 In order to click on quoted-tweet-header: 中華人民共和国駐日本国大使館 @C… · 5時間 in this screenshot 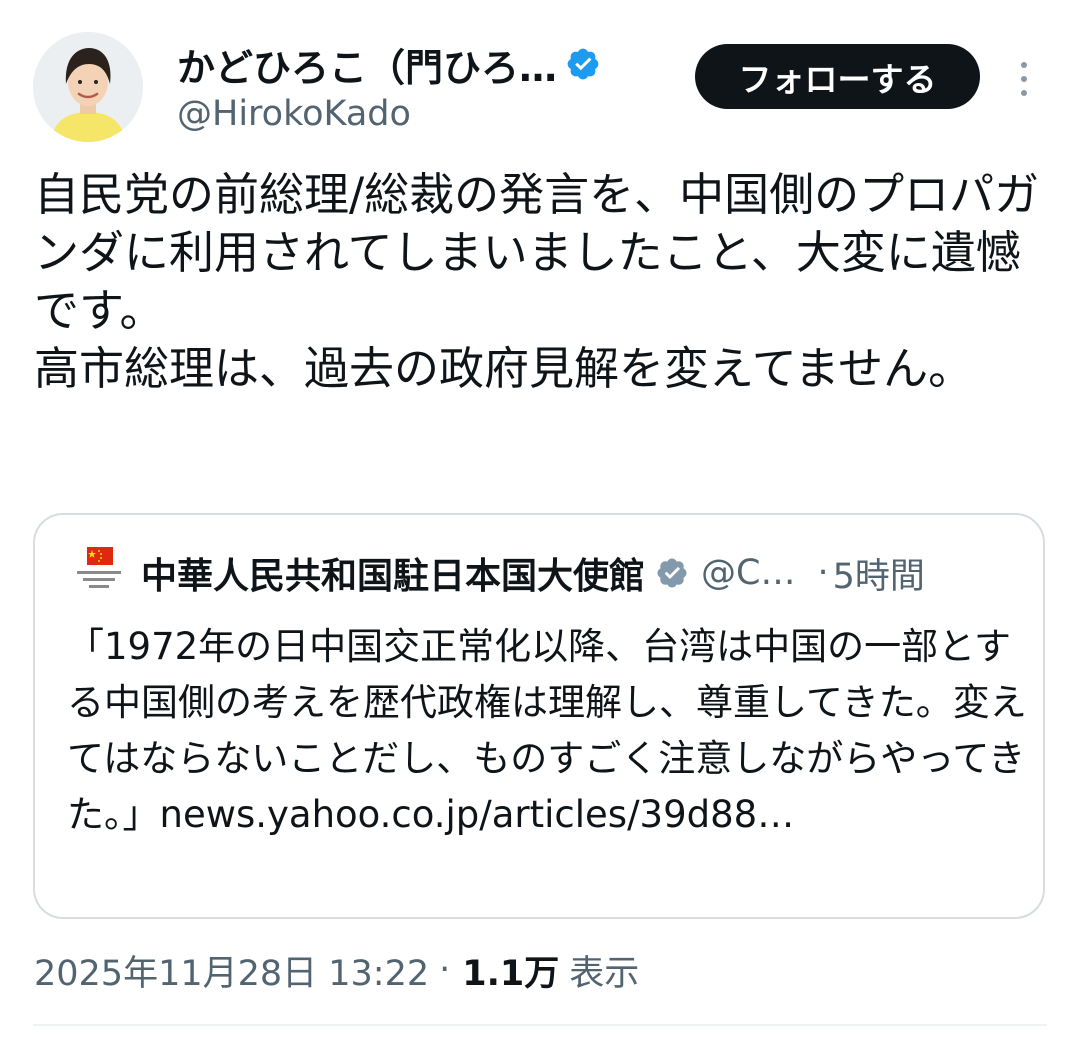, I will do `click(545, 573)`.